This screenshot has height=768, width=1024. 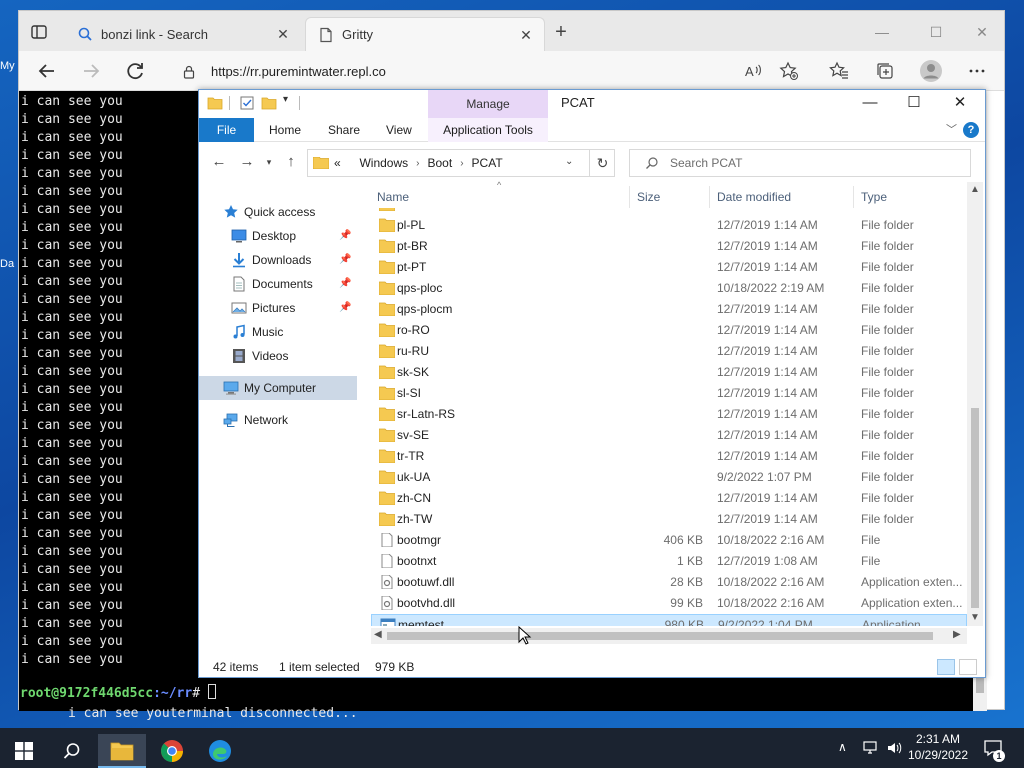 I want to click on file-row: sl-SI 12/7/2019 1:14 AM File folder, so click(x=669, y=393).